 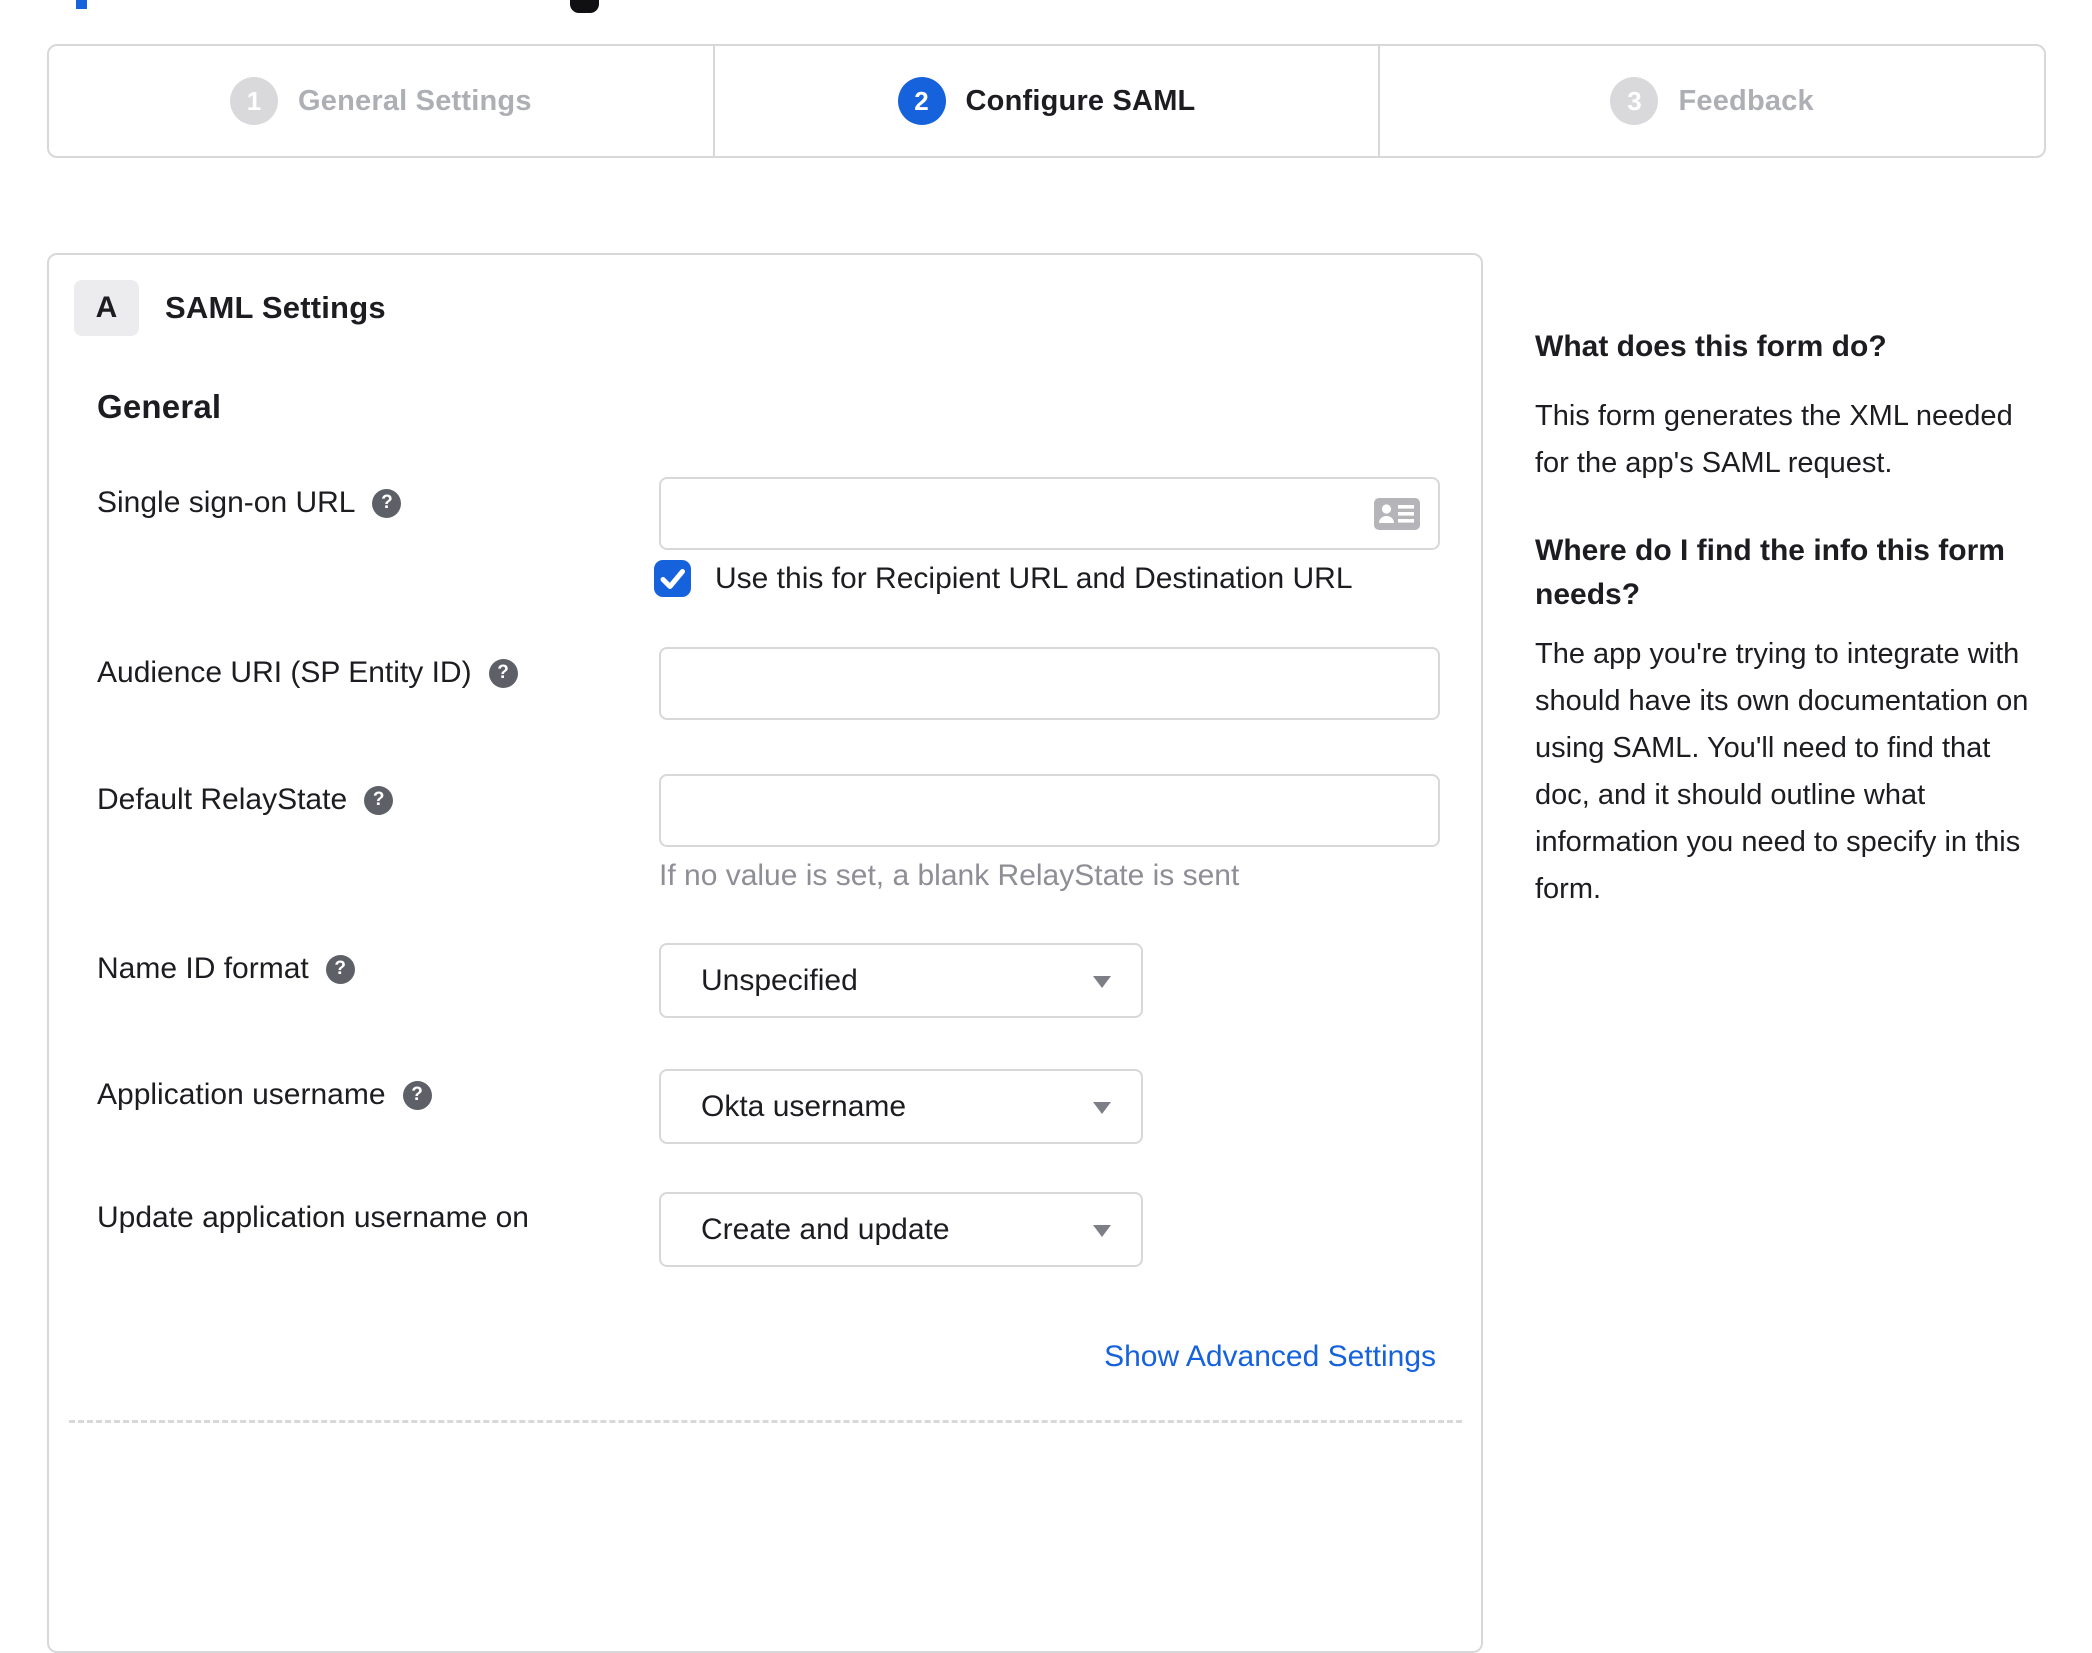 I want to click on field-row-audience-uri: Audience URI (SP Entity ID) ?, so click(x=789, y=683).